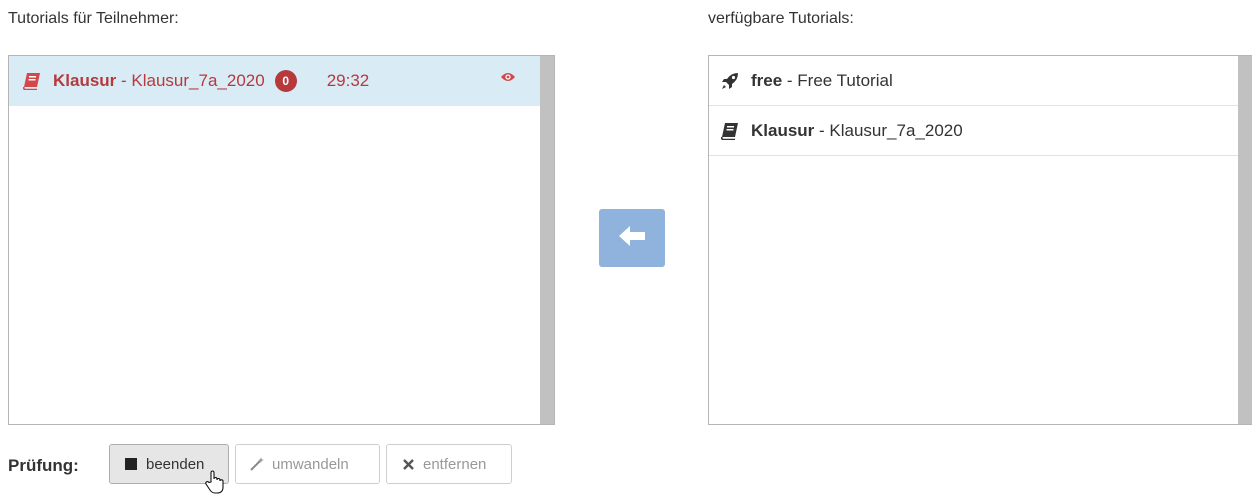 The height and width of the screenshot is (499, 1252). I want to click on list-item: free - Free Tutorial, so click(974, 81).